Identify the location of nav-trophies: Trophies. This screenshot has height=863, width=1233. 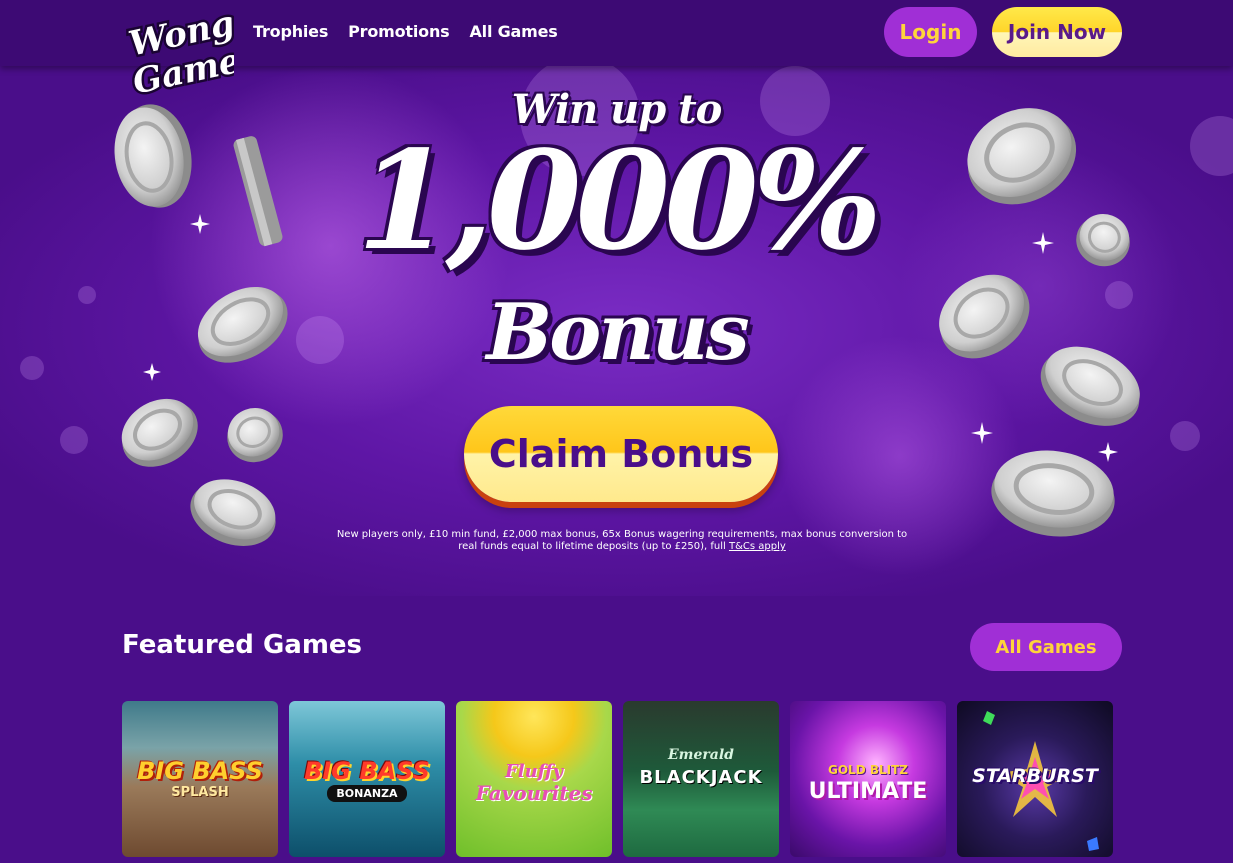
(290, 31).